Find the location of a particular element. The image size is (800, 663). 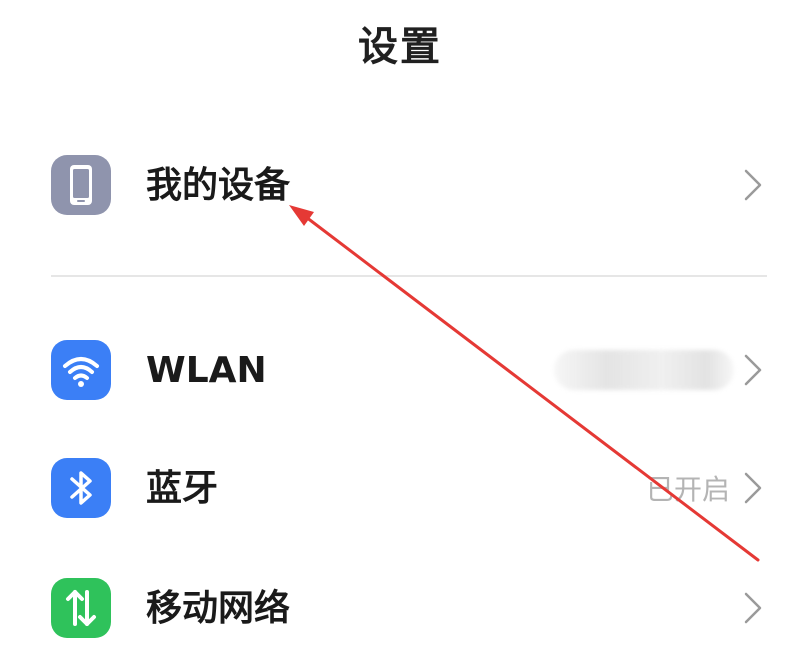

mobile-network-icon is located at coordinates (81, 608).